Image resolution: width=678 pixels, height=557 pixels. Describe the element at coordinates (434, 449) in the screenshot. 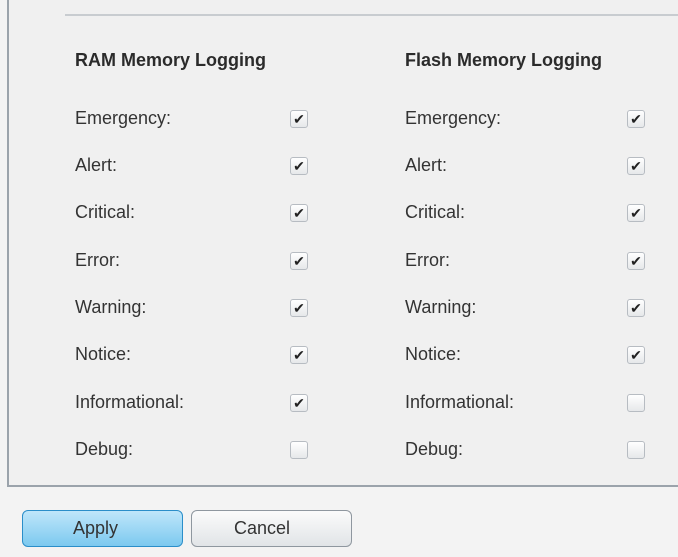

I see `flash-debug-label: Debug:` at that location.